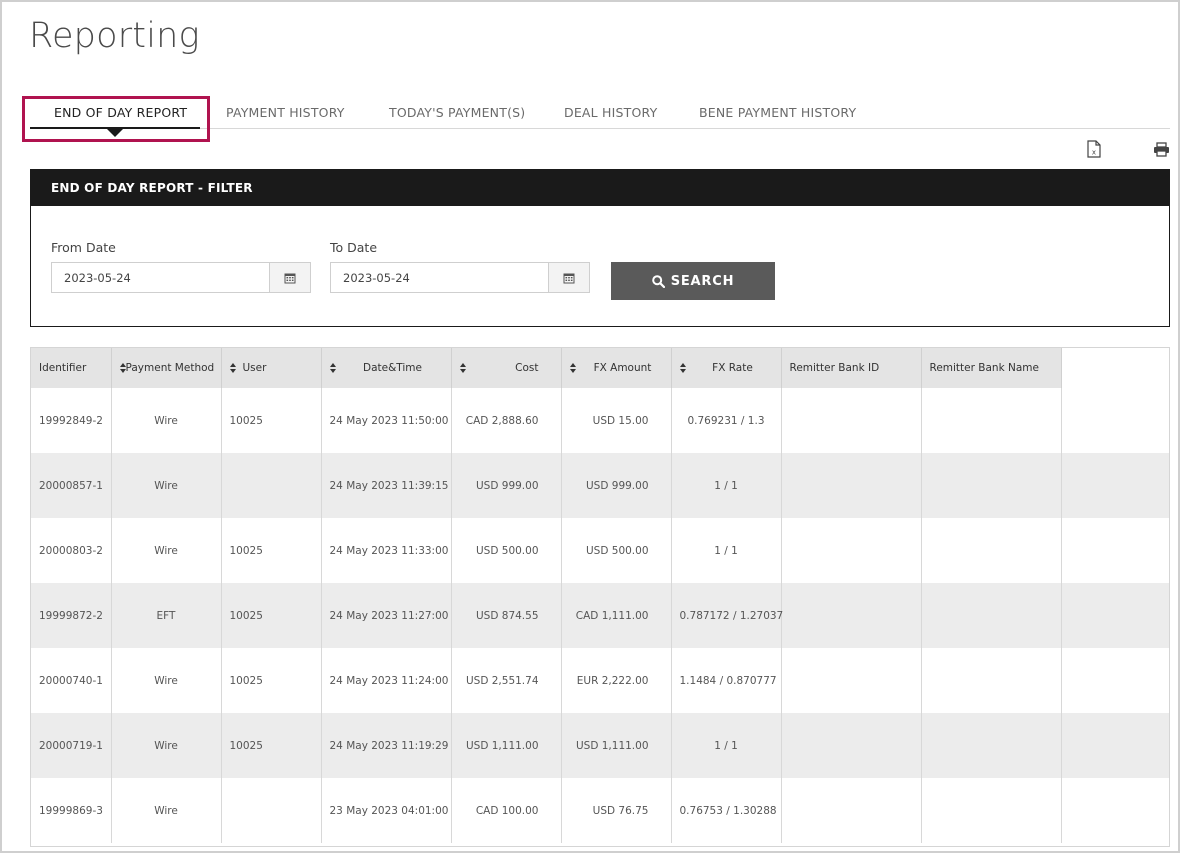 The image size is (1180, 853). I want to click on column-header-empty, so click(1115, 368).